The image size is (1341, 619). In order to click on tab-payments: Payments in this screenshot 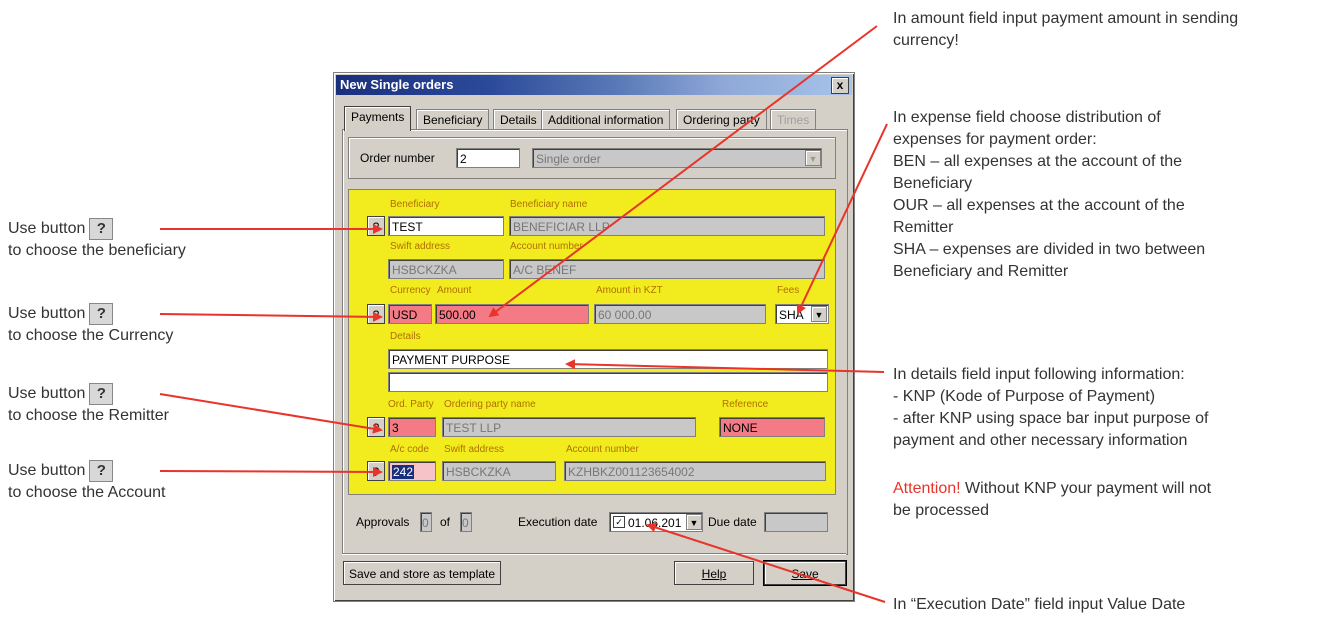, I will do `click(378, 118)`.